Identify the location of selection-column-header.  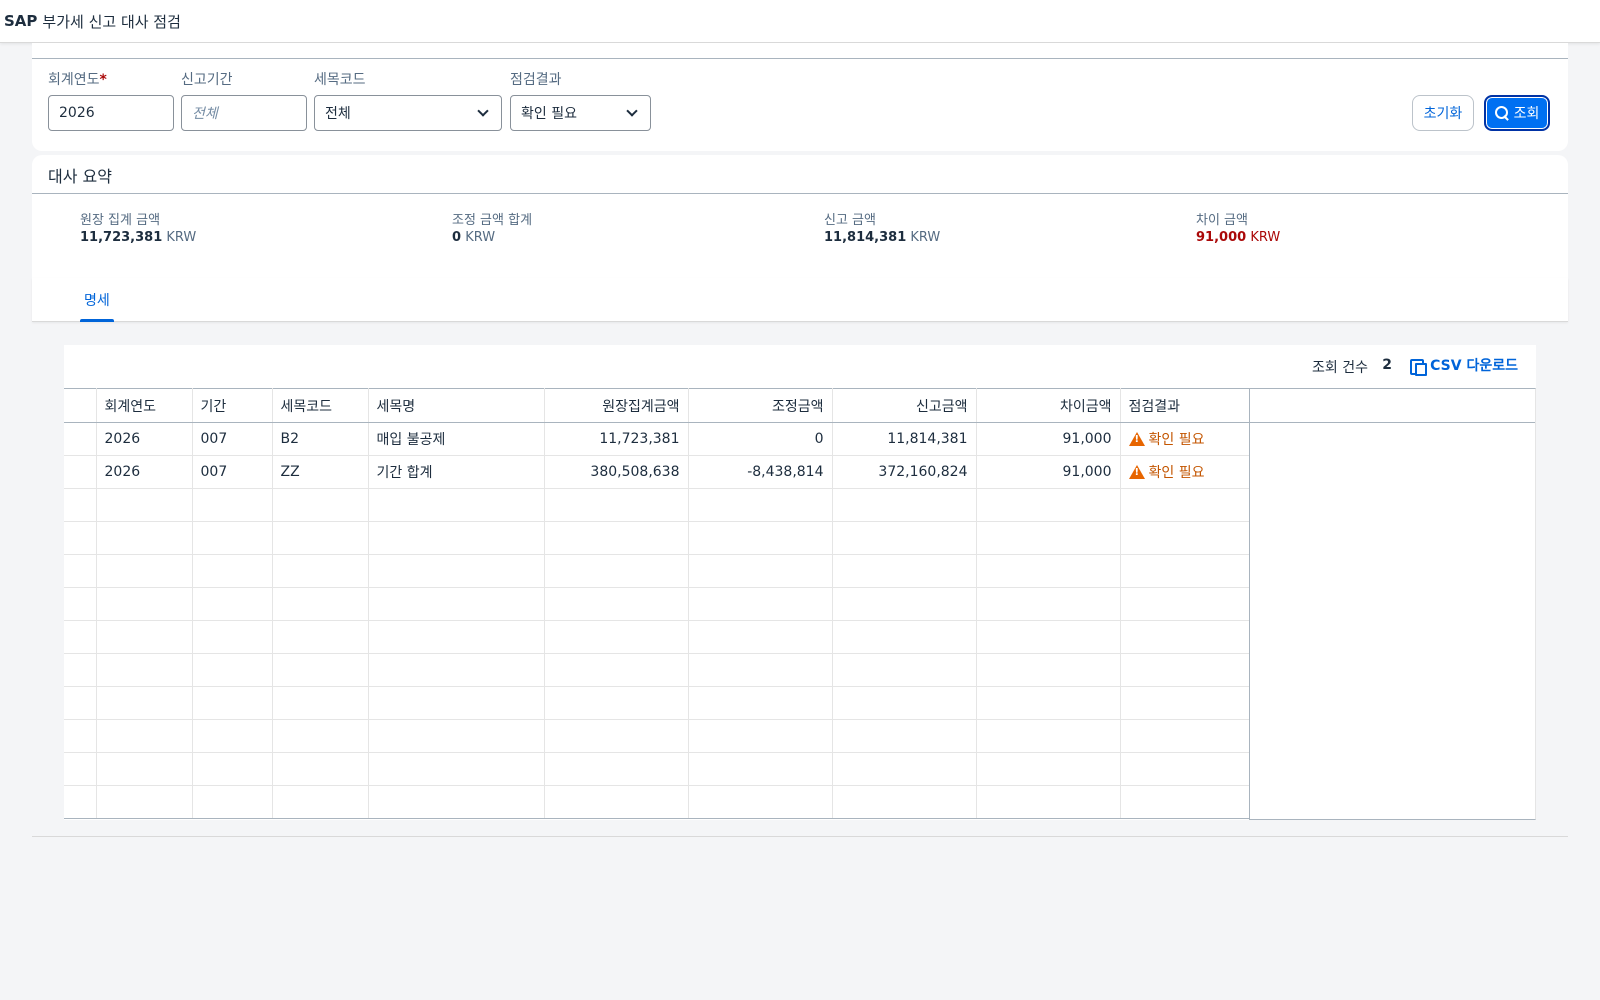
(80, 405).